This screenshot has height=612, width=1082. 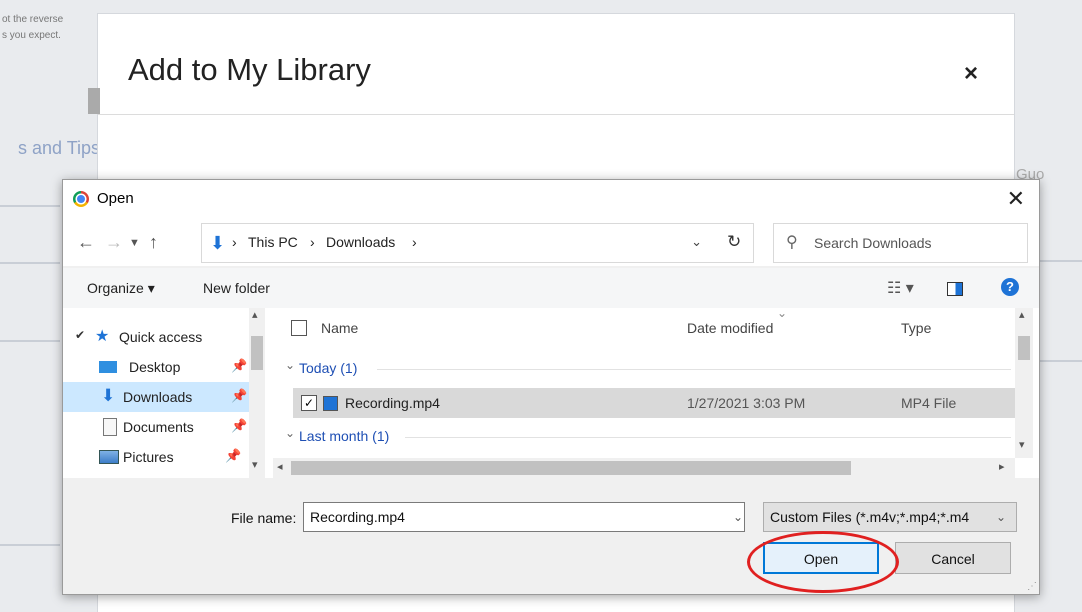 I want to click on refresh-button: ↻, so click(x=734, y=243).